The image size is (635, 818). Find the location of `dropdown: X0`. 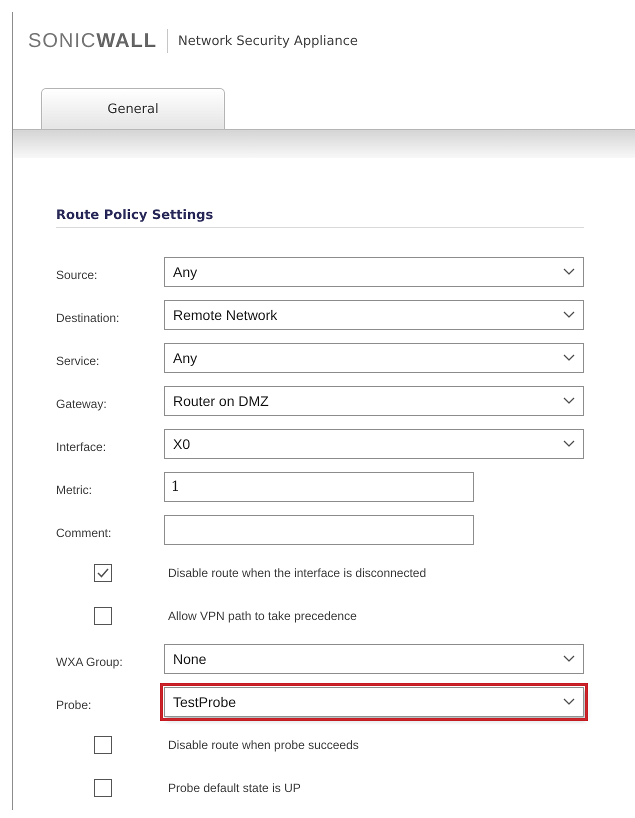

dropdown: X0 is located at coordinates (374, 443).